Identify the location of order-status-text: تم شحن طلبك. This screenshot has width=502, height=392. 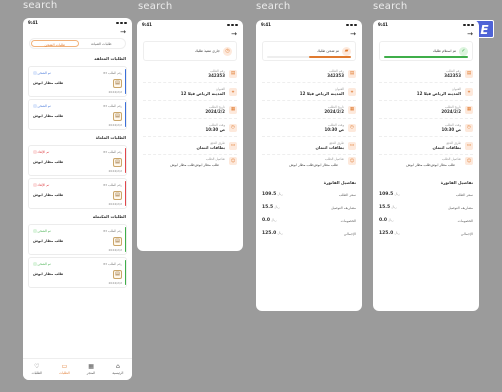
(328, 51).